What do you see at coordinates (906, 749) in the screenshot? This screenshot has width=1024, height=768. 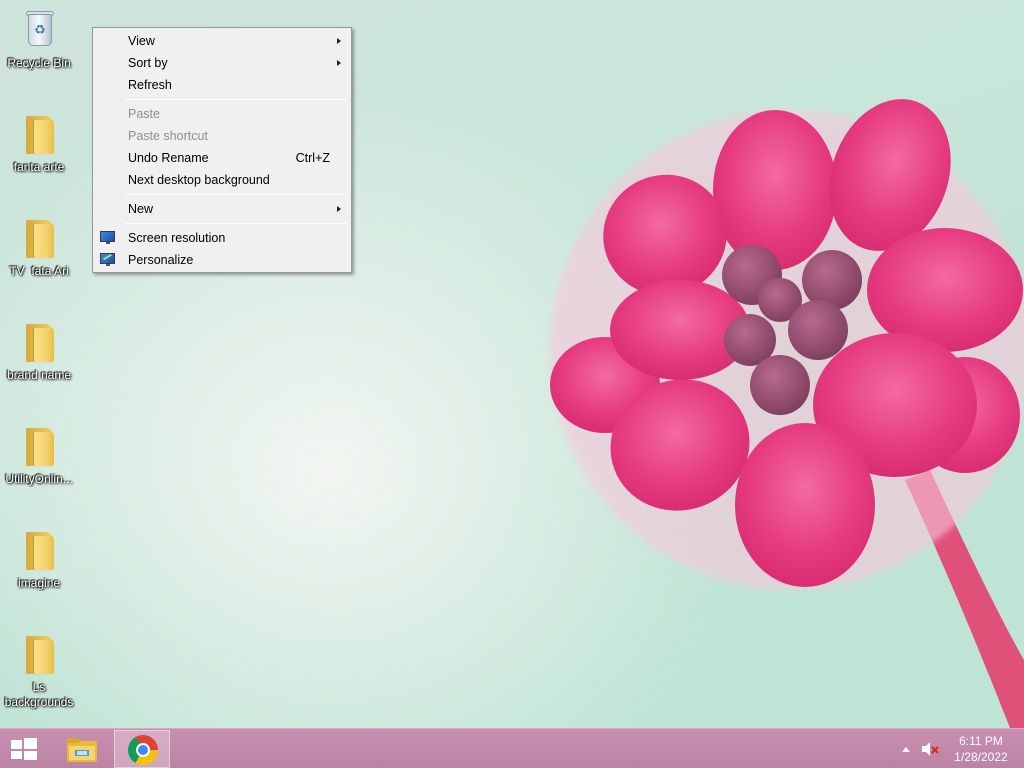 I see `show-hidden-icons-button` at bounding box center [906, 749].